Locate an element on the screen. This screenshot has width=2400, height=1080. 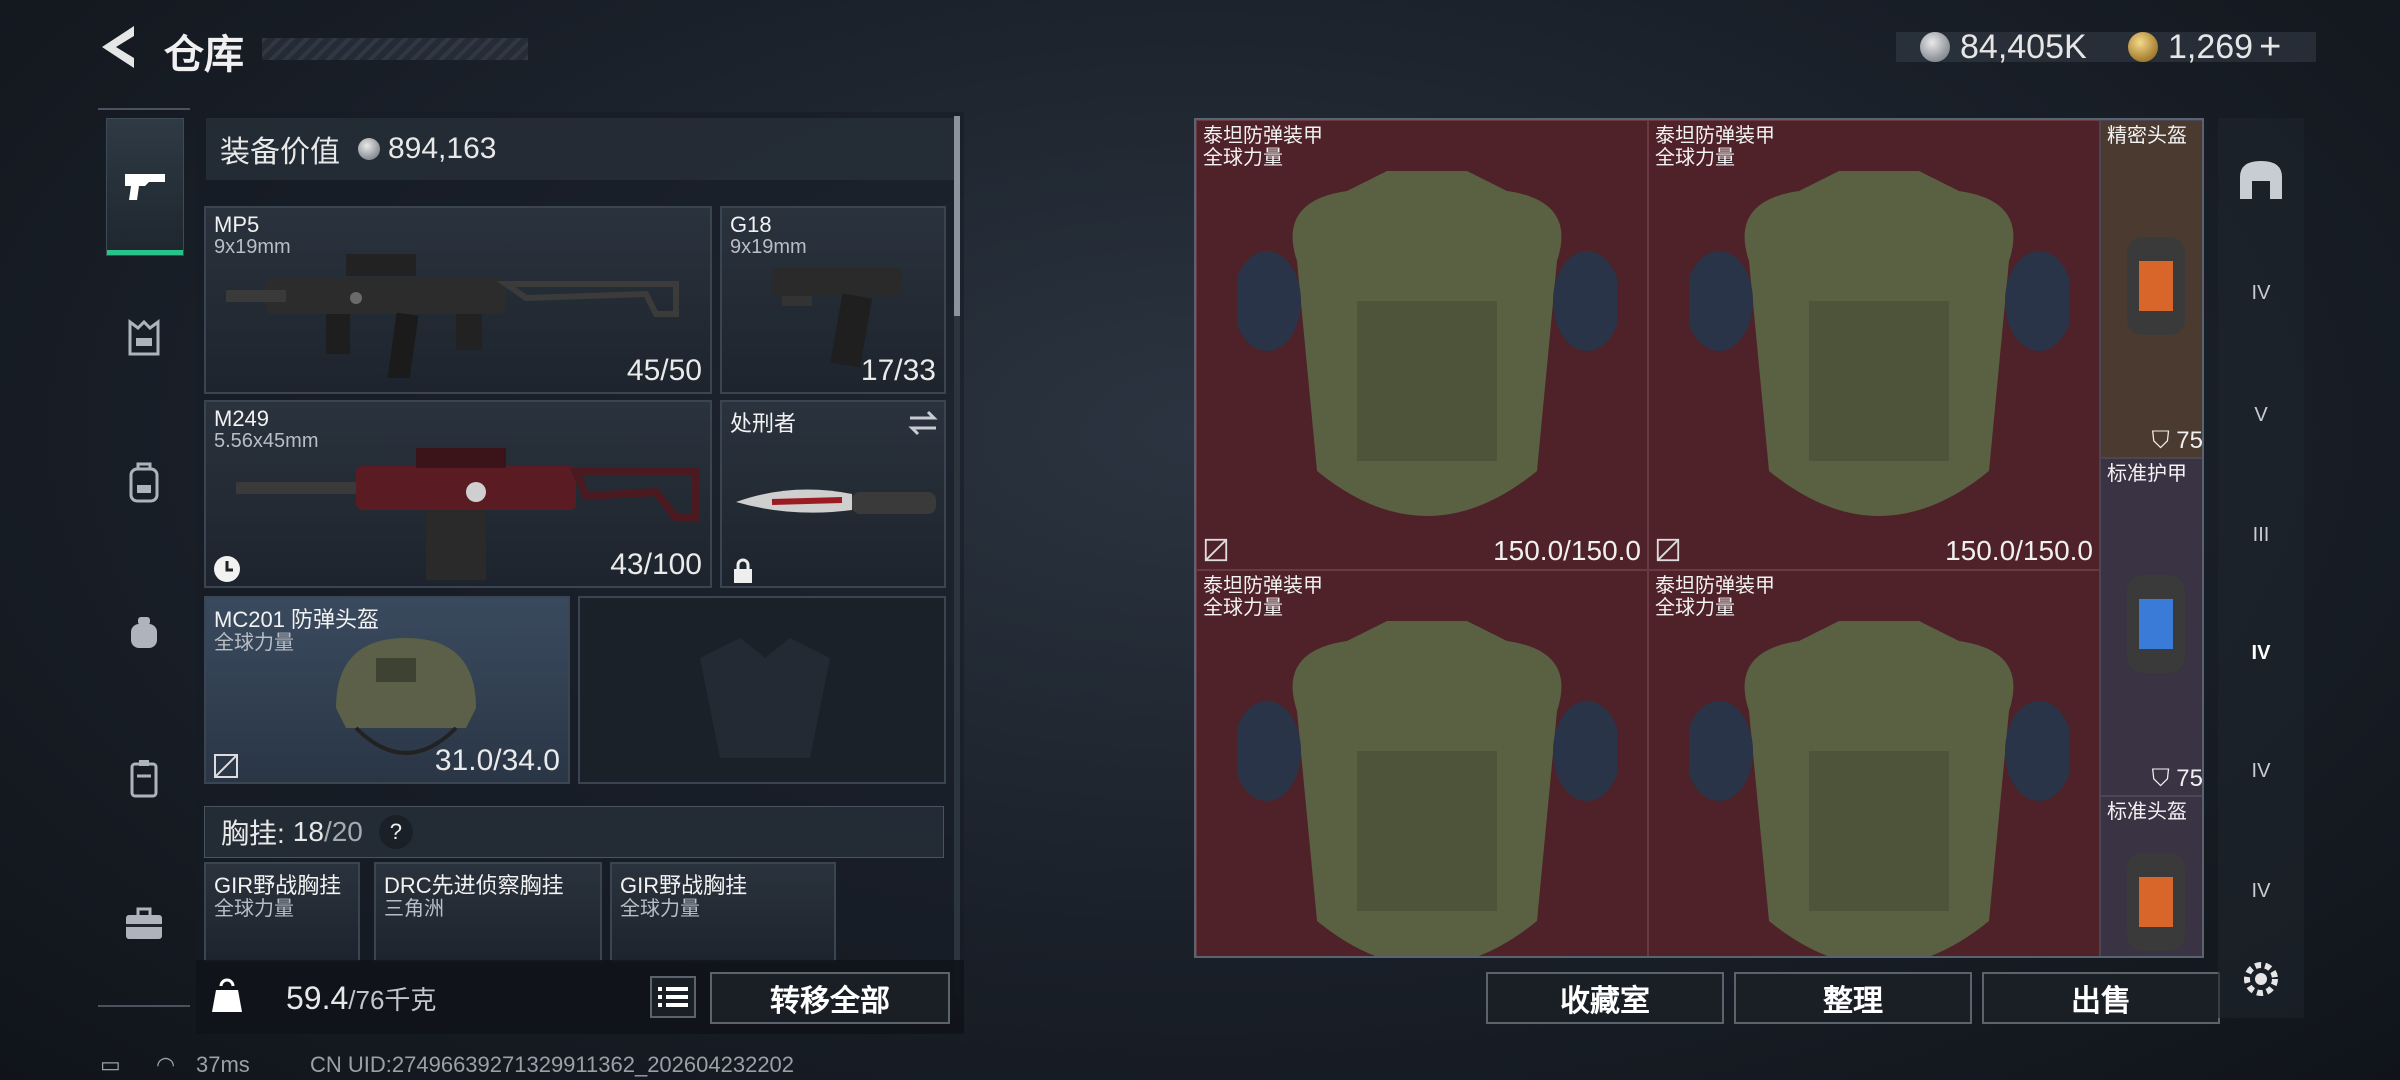
rail-tab-pouch is located at coordinates (144, 632).